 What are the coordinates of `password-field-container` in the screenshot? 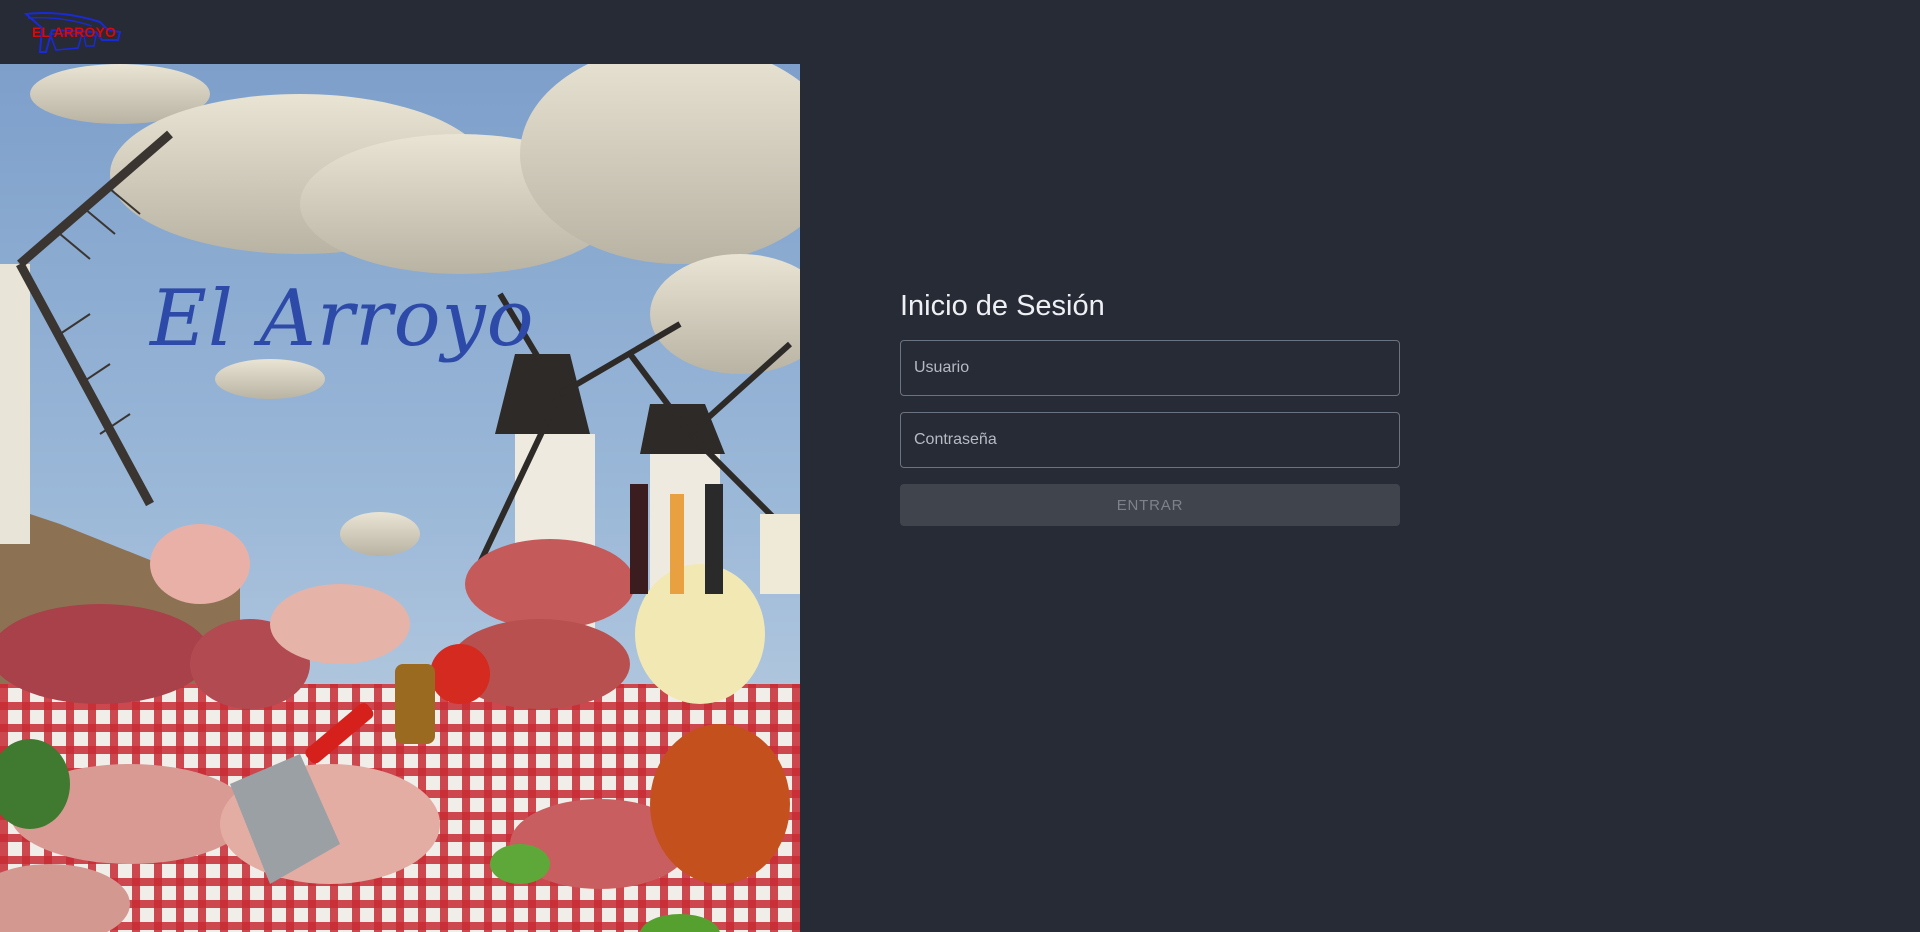 It's located at (1150, 440).